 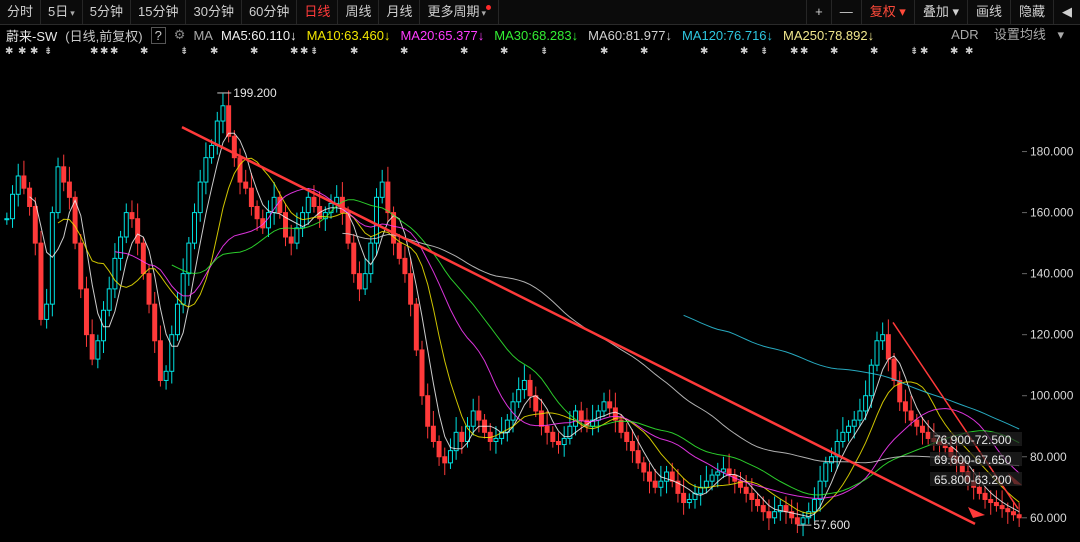 What do you see at coordinates (973, 480) in the screenshot?
I see `range-label: 65.800-63.200` at bounding box center [973, 480].